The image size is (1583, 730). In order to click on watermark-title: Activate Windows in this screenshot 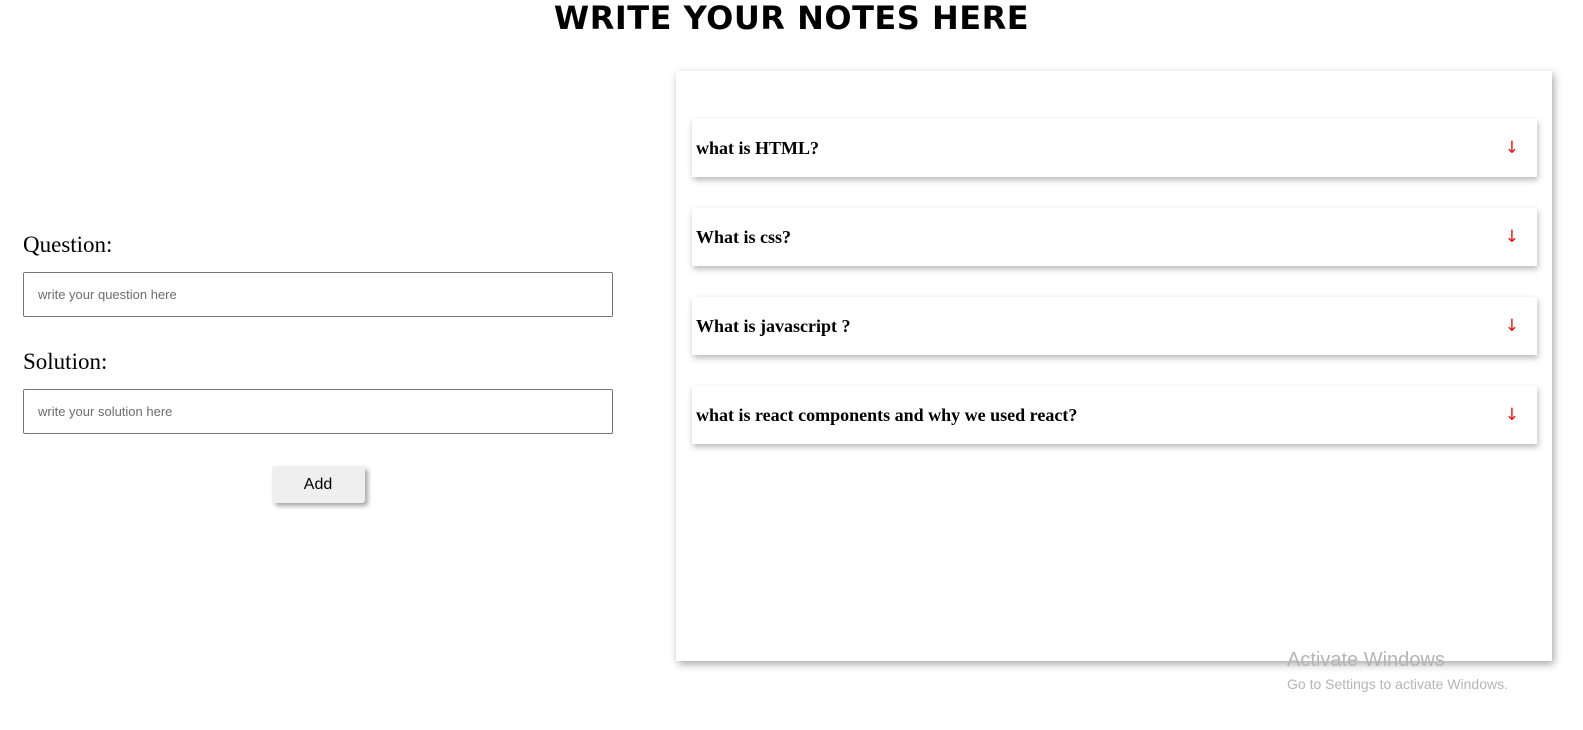, I will do `click(1366, 660)`.